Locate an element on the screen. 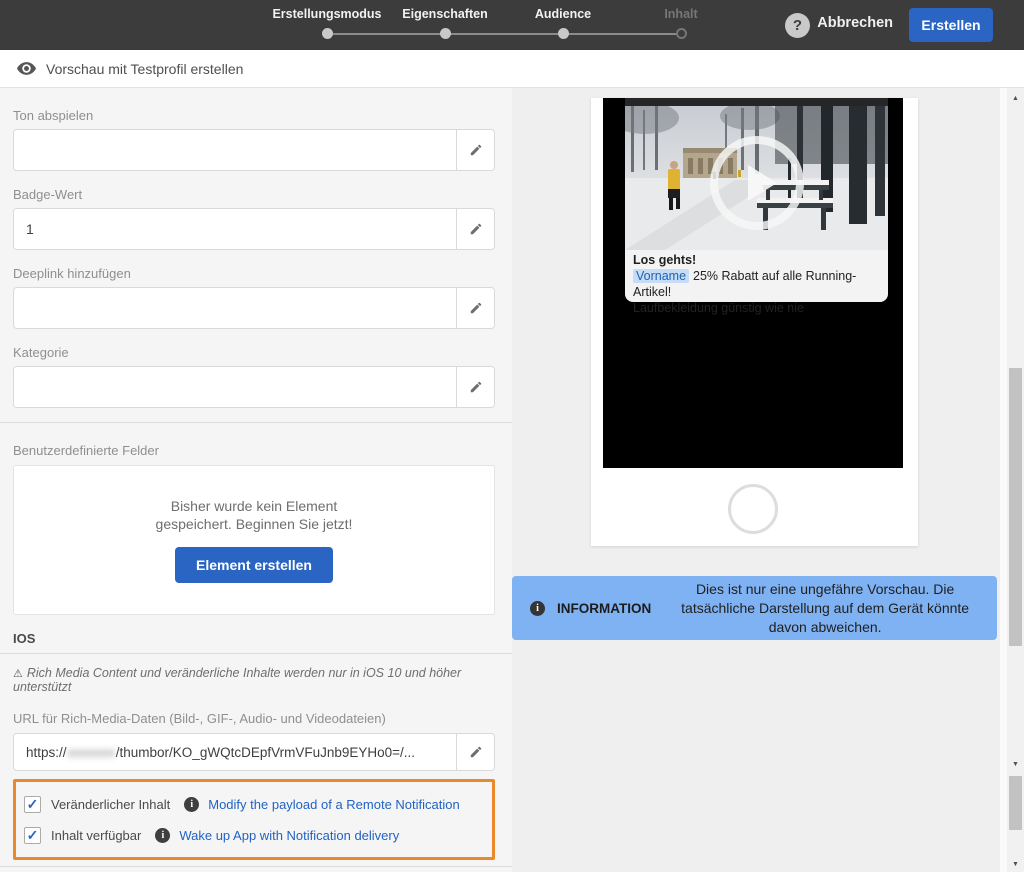 The height and width of the screenshot is (872, 1024). content-available-doc-link: Wake up App with Notification delivery is located at coordinates (289, 835).